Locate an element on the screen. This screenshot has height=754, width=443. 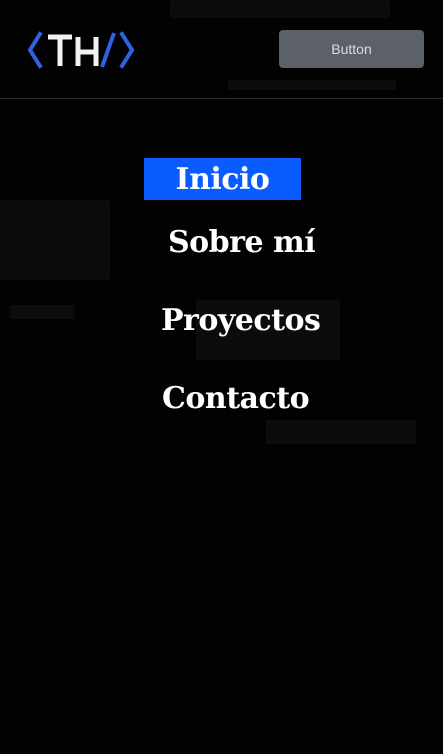
menu-item-inicio: Inicio is located at coordinates (222, 179).